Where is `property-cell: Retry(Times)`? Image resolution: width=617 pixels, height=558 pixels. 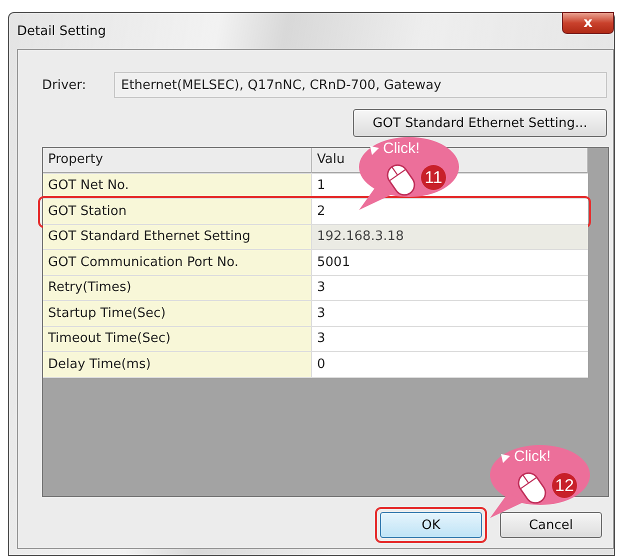 property-cell: Retry(Times) is located at coordinates (177, 288).